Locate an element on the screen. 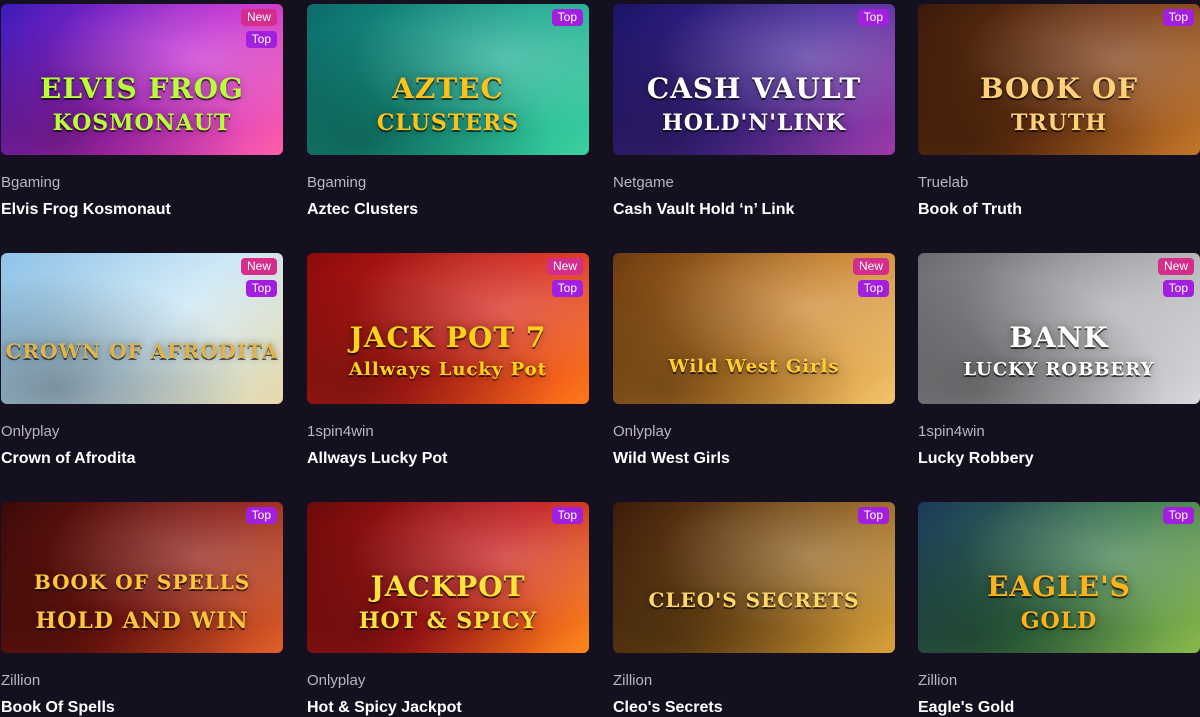 The image size is (1200, 717). game-card: AZTEC CLUSTERS Top Bgaming Aztec Clusters is located at coordinates (448, 112).